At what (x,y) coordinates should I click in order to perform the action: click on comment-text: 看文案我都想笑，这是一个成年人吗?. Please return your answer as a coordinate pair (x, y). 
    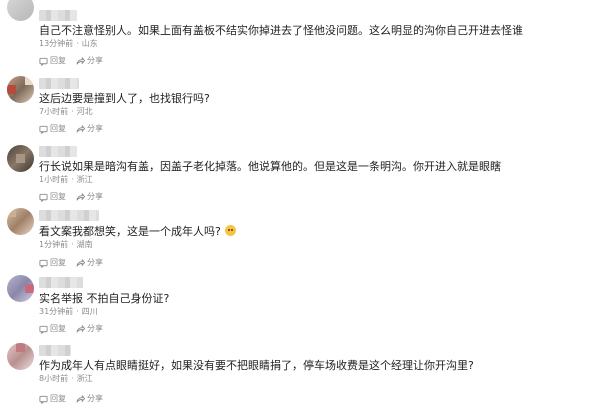
    Looking at the image, I should click on (137, 232).